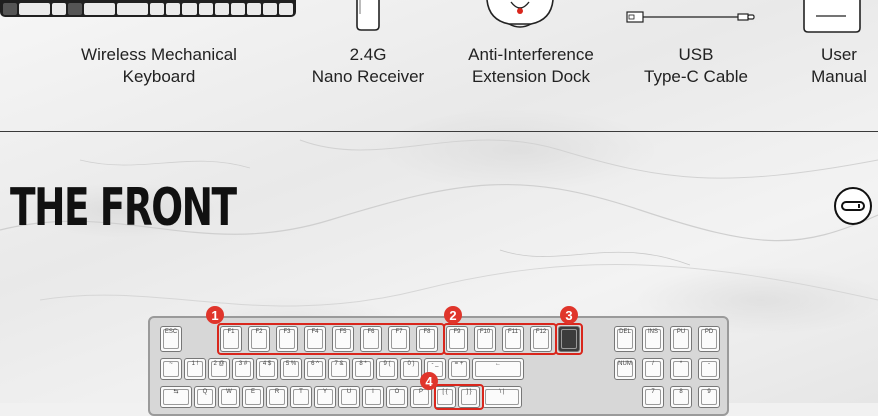 Image resolution: width=878 pixels, height=416 pixels. What do you see at coordinates (839, 76) in the screenshot?
I see `label-line: Manual` at bounding box center [839, 76].